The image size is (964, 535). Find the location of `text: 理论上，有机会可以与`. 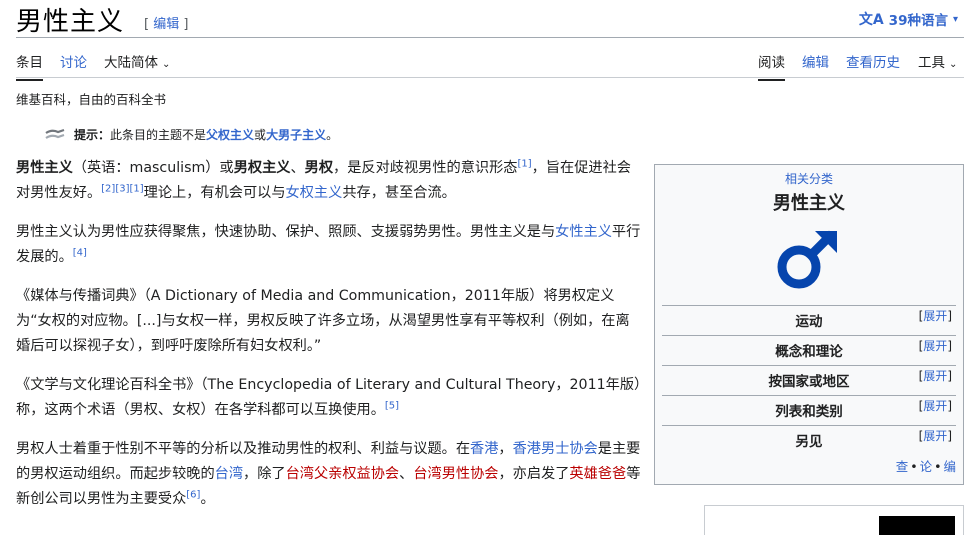

text: 理论上，有机会可以与 is located at coordinates (214, 193).